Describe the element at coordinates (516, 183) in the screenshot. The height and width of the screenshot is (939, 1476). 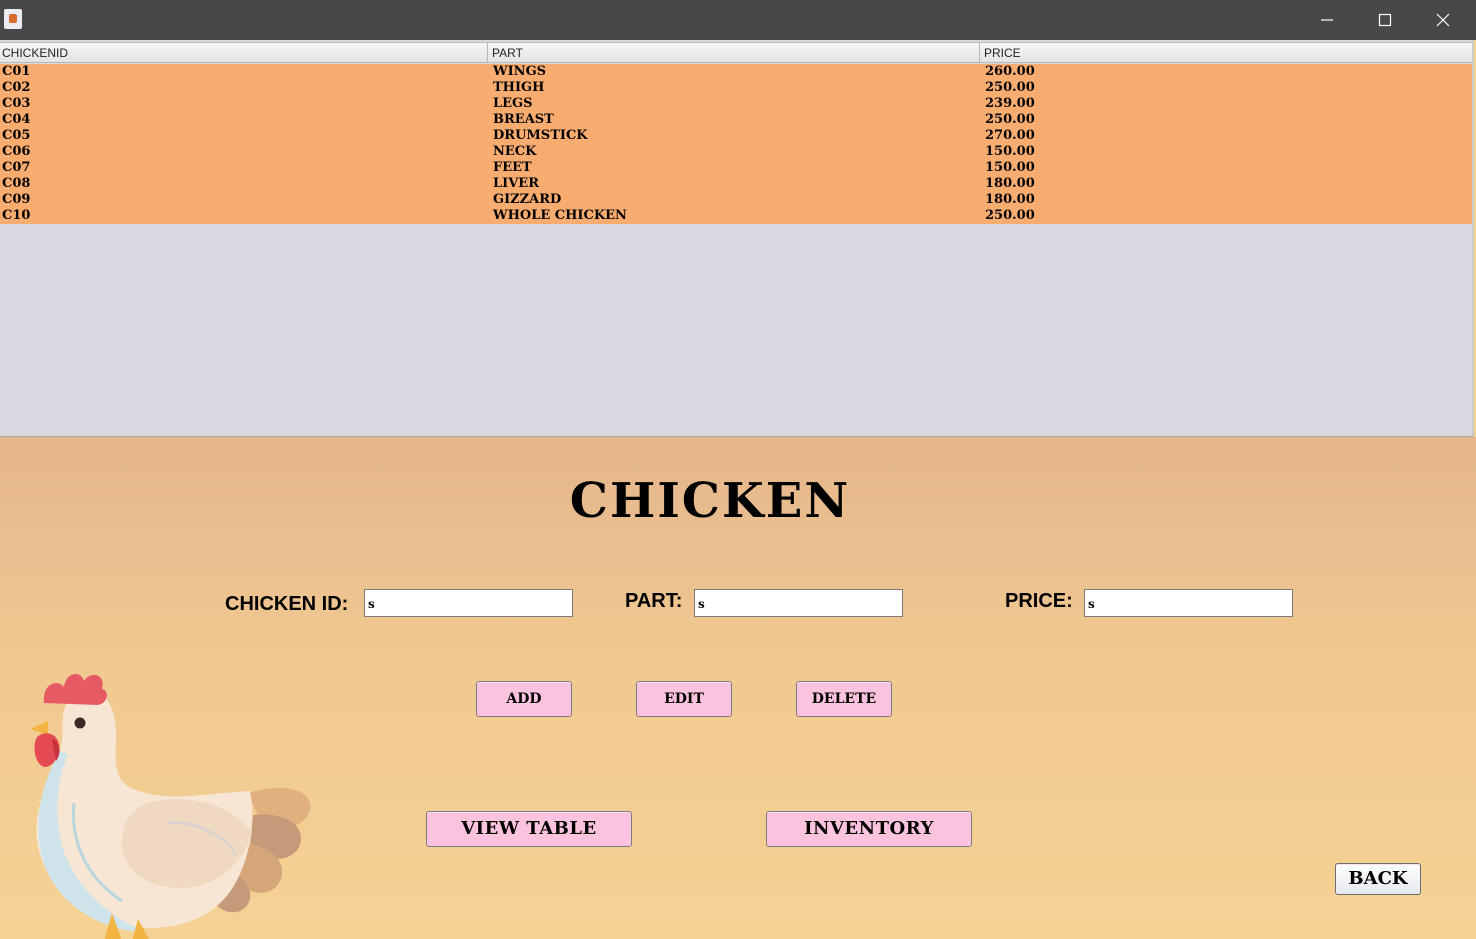
I see `cell-part: LIVER` at that location.